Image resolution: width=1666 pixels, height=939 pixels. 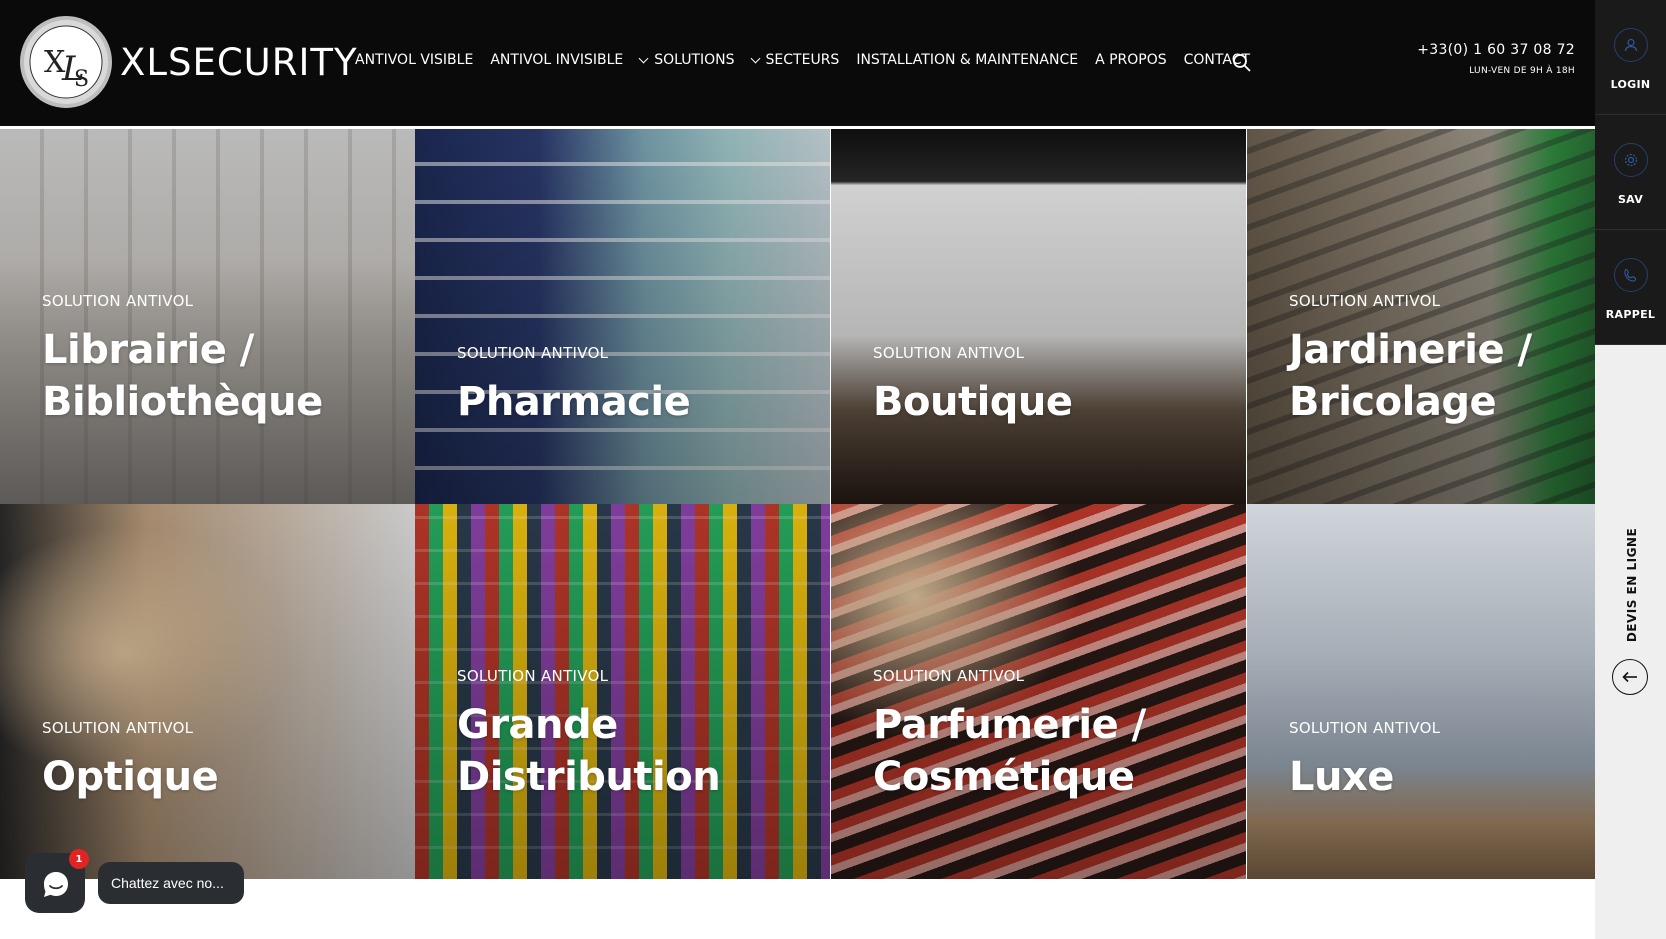 I want to click on devis-en-ligne-tab: DEVIS EN LIGNE, so click(x=1632, y=585).